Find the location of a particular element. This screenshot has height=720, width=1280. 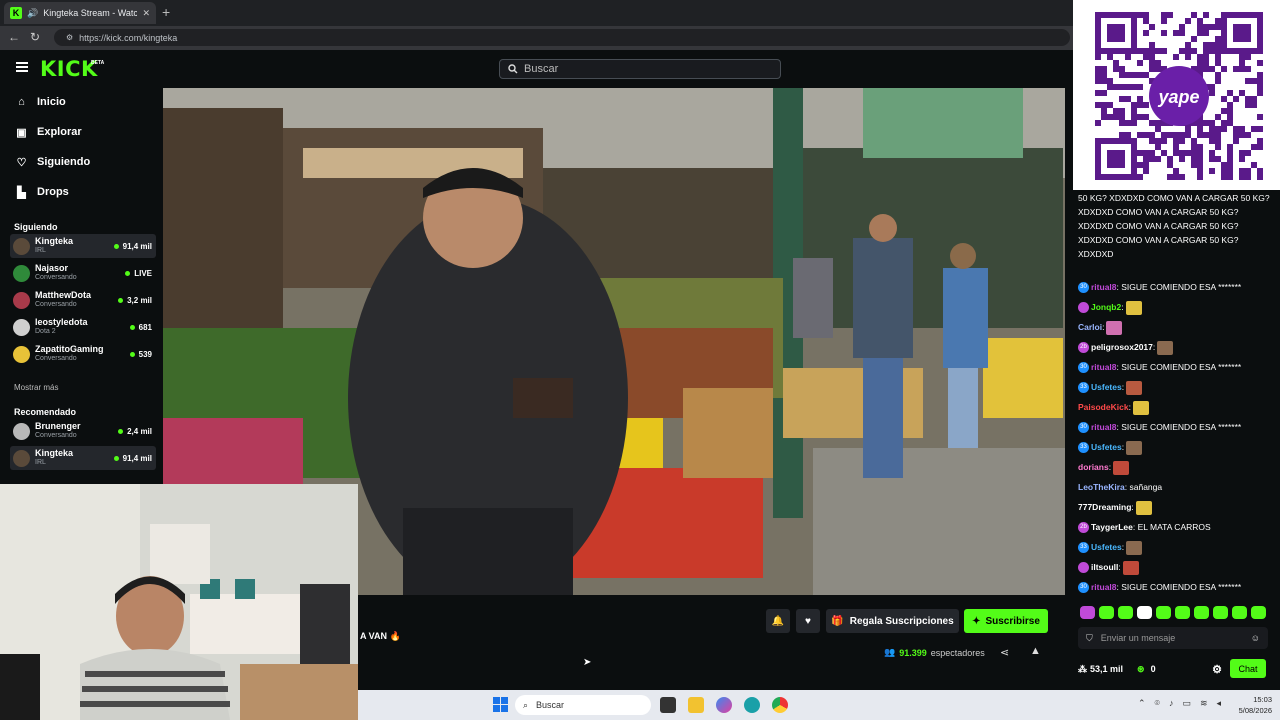

channel-category: Conversando is located at coordinates (56, 358).